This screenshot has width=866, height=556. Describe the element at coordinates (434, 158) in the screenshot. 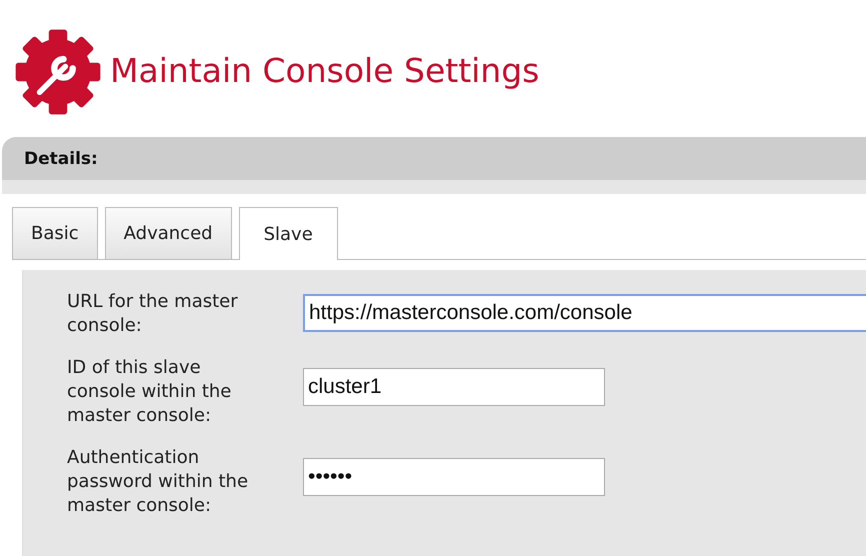

I see `section-header: Details:` at that location.